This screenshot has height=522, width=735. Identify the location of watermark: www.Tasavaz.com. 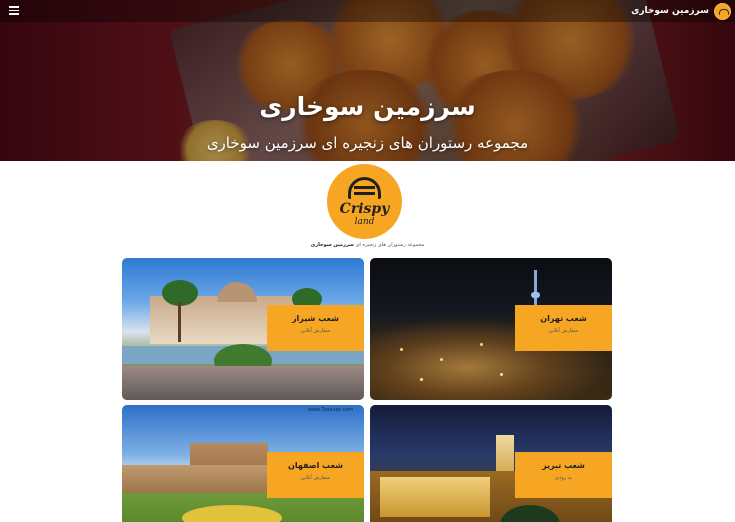
(331, 410).